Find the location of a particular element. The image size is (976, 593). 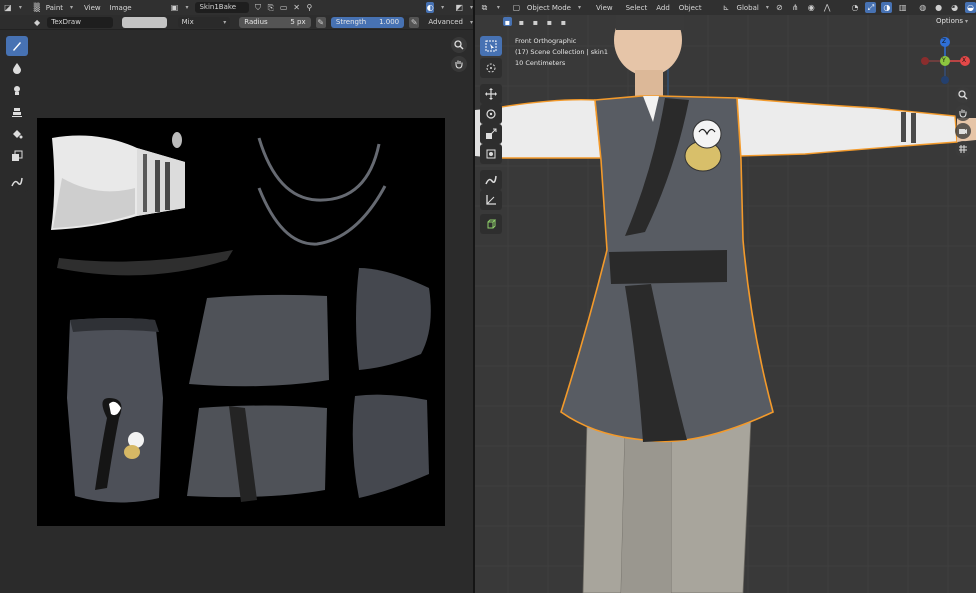

select-new-icon: ▪ is located at coordinates (507, 22).